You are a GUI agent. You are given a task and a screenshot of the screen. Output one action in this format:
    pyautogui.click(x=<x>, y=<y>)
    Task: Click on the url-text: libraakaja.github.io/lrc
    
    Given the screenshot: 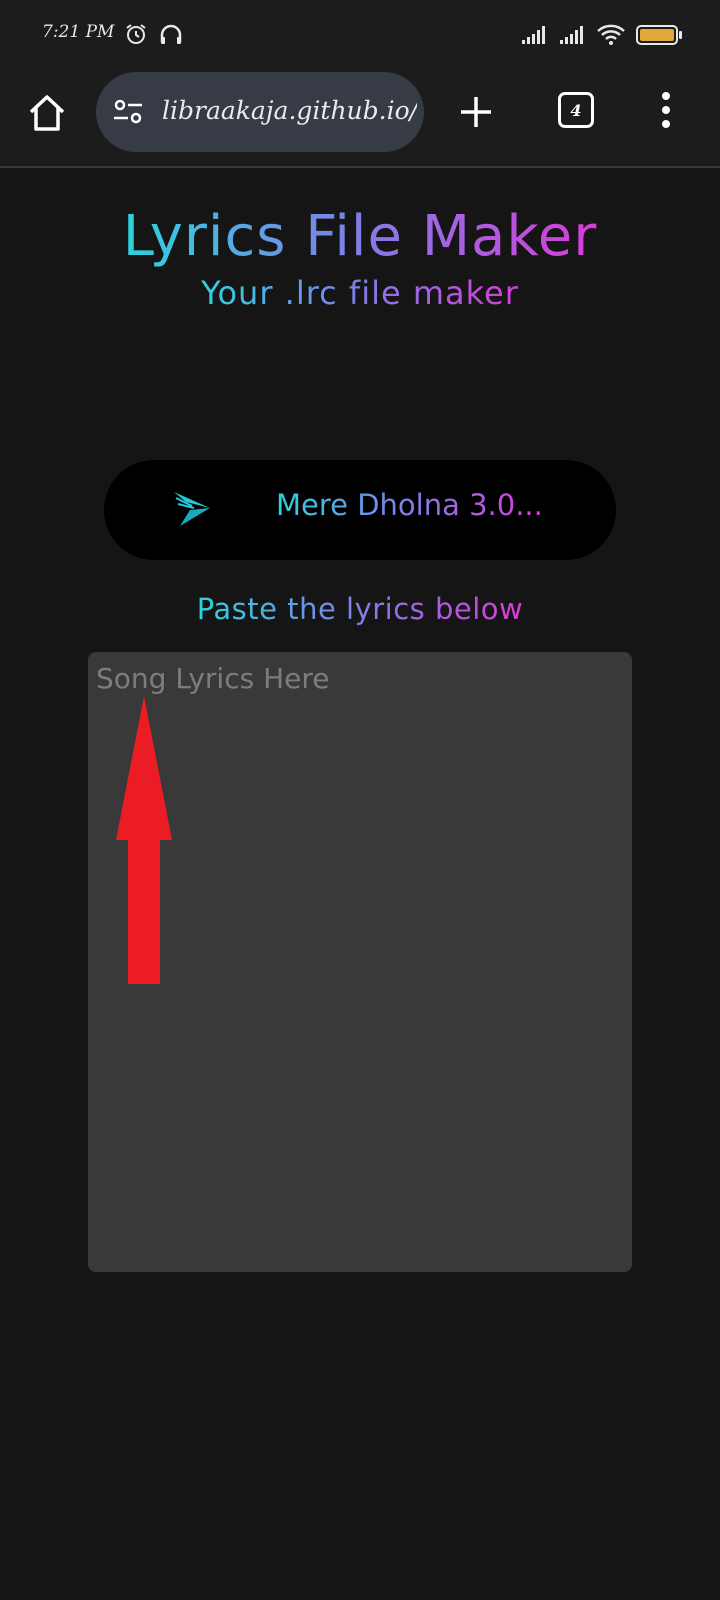 What is the action you would take?
    pyautogui.click(x=289, y=110)
    